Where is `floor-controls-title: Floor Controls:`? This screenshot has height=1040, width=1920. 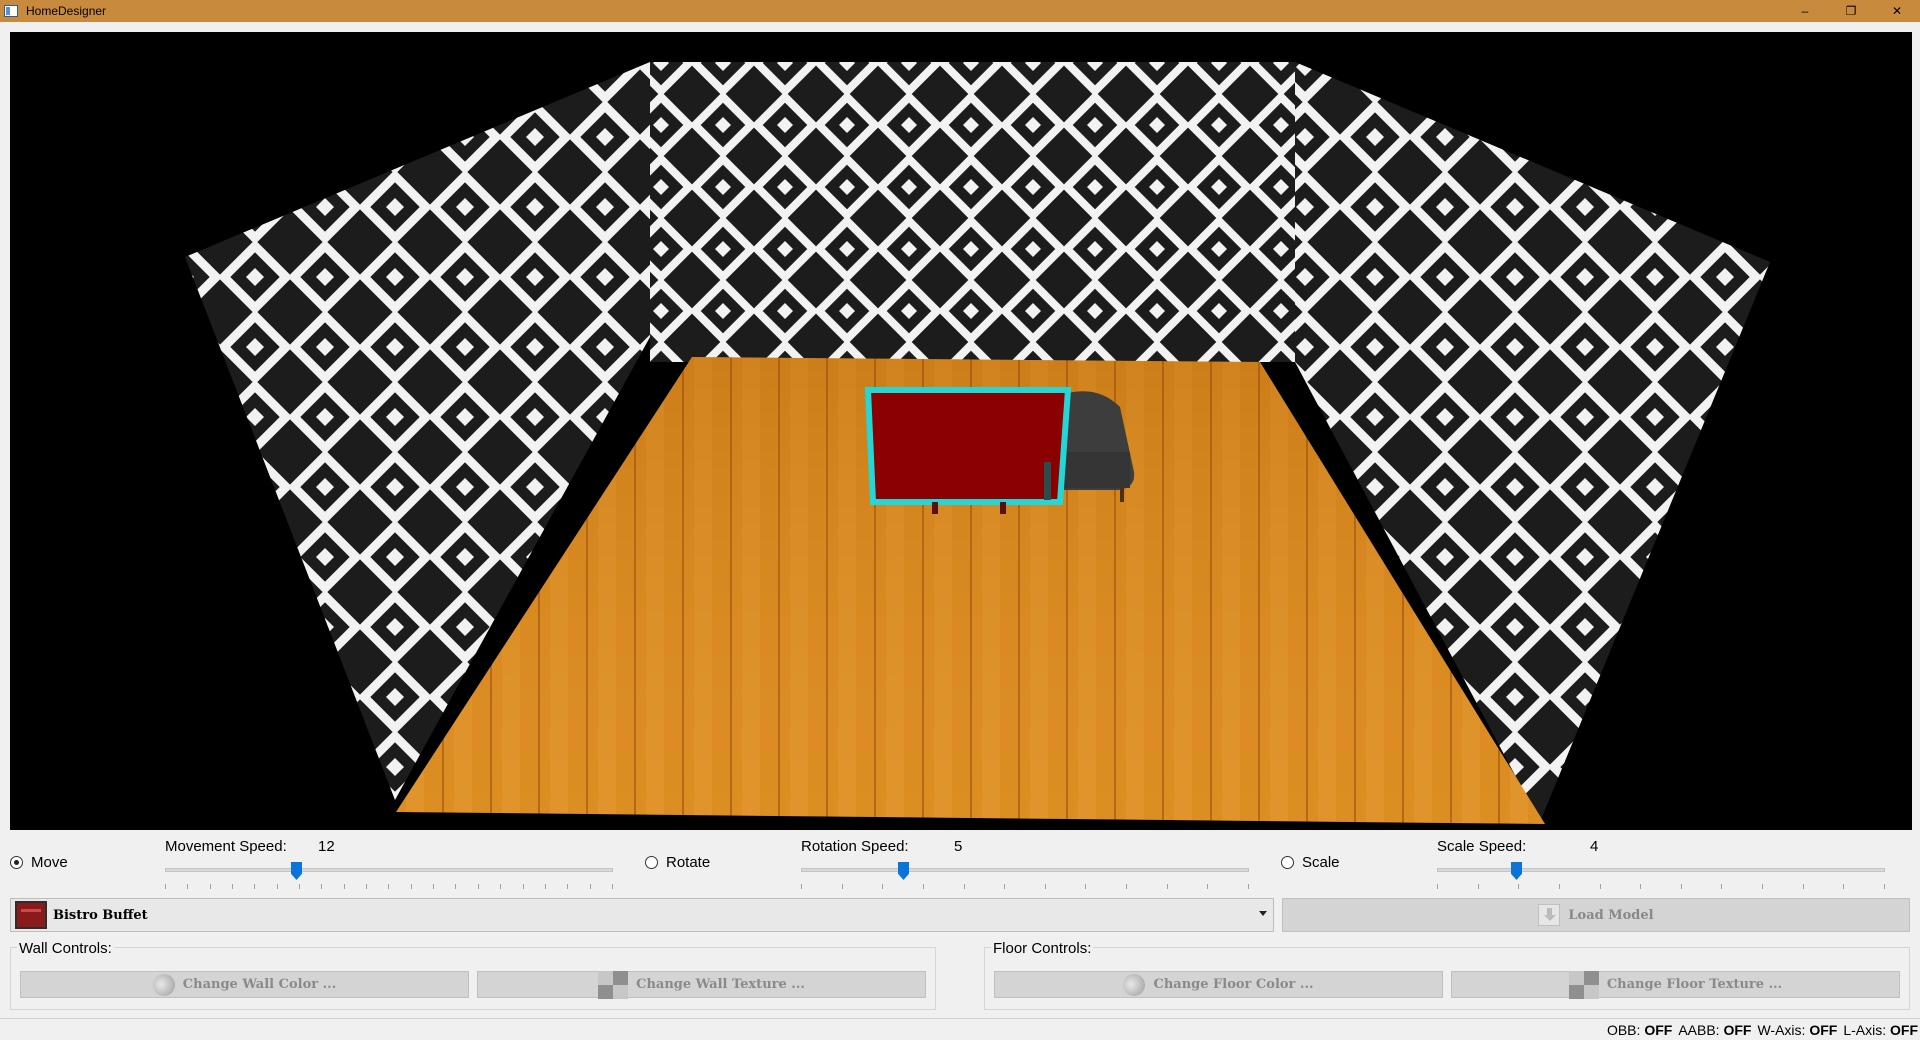 floor-controls-title: Floor Controls: is located at coordinates (1042, 948).